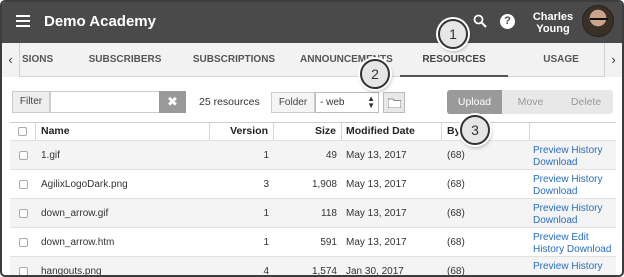 The width and height of the screenshot is (624, 277). What do you see at coordinates (573, 131) in the screenshot?
I see `column-header-actions` at bounding box center [573, 131].